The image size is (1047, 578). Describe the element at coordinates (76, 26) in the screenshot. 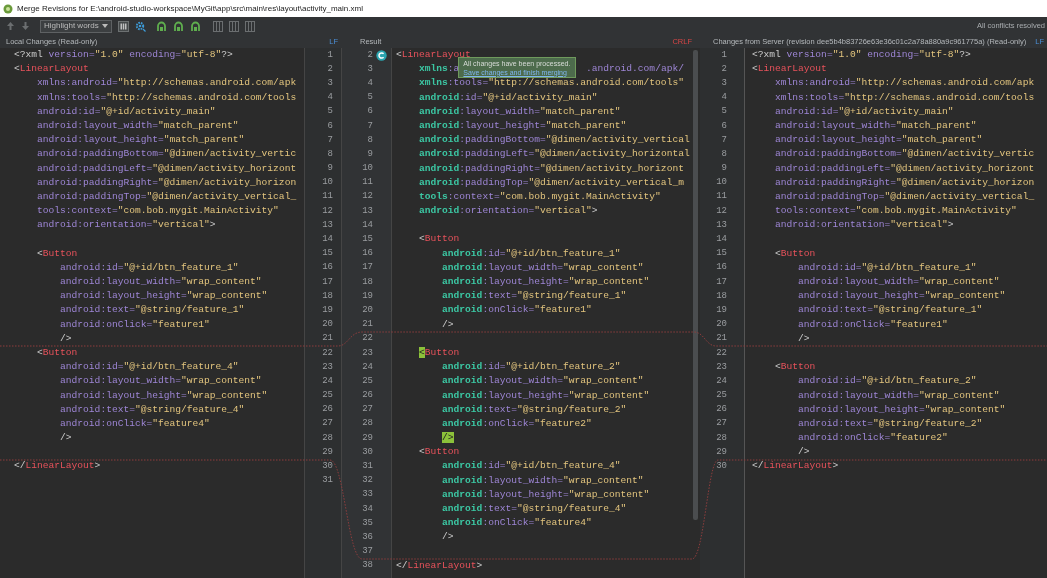

I see `highlight-words-dropdown: Highlight words` at that location.